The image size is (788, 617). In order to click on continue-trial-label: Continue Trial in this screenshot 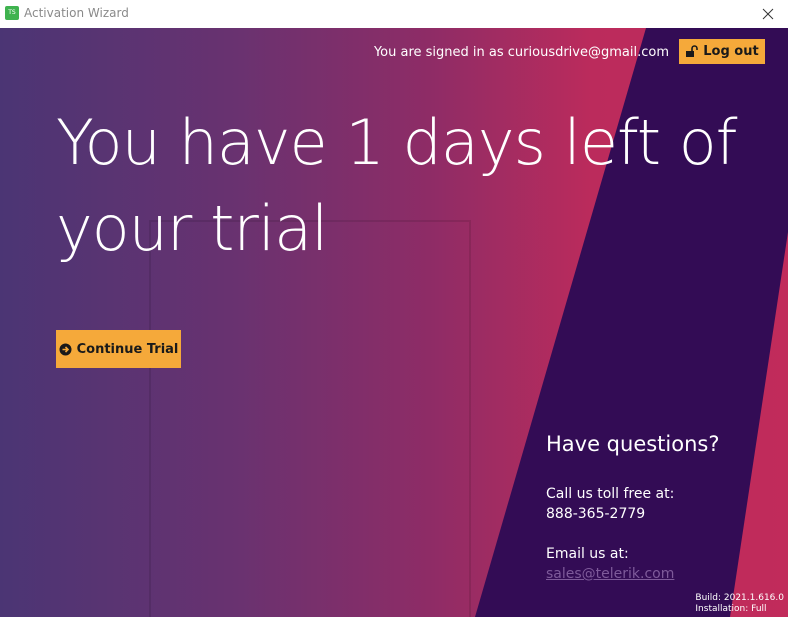, I will do `click(127, 349)`.